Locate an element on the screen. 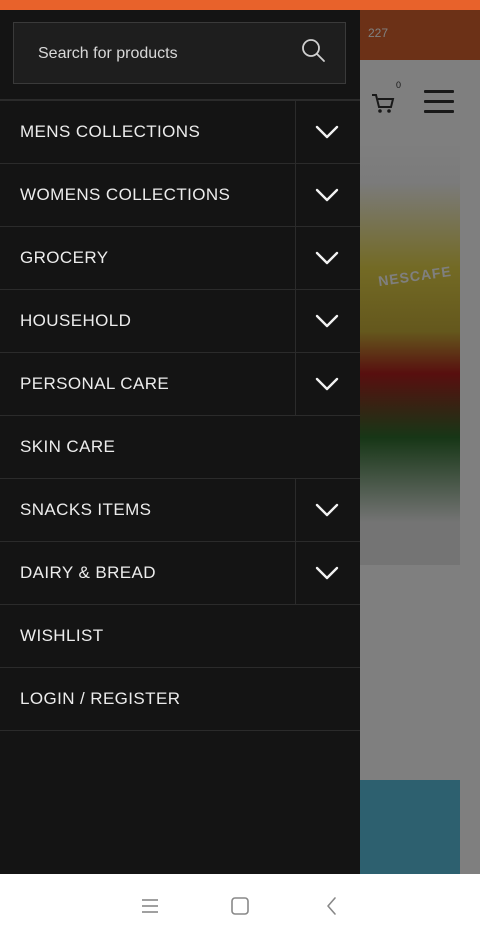  menu-icon is located at coordinates (150, 906).